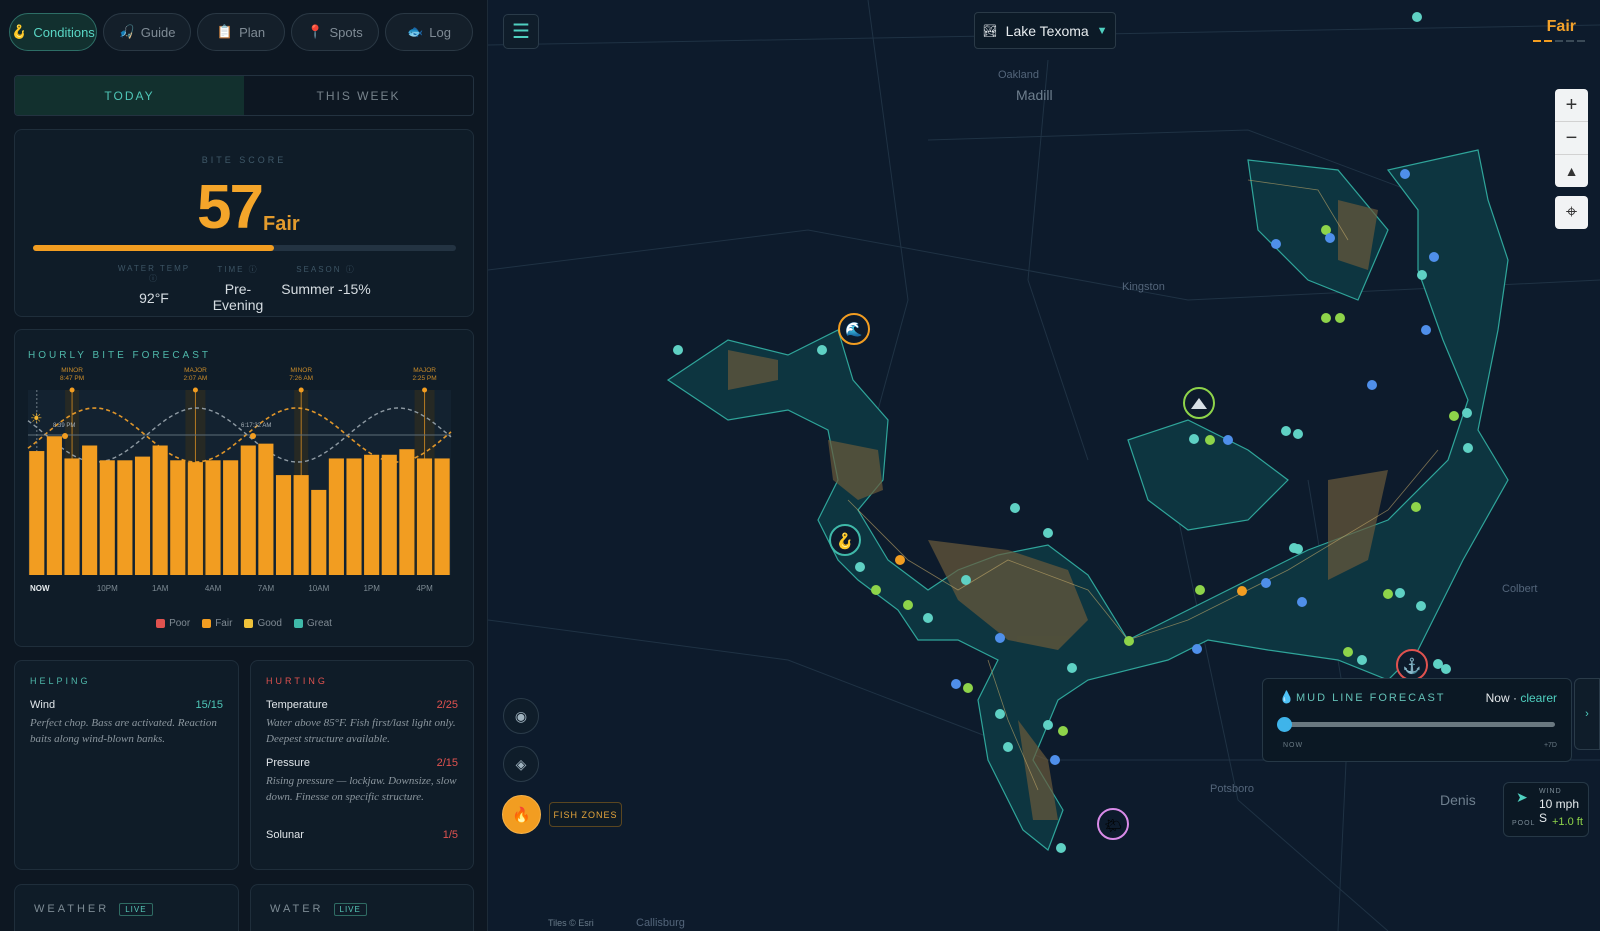  What do you see at coordinates (1561, 26) in the screenshot?
I see `map-rating: Fair` at bounding box center [1561, 26].